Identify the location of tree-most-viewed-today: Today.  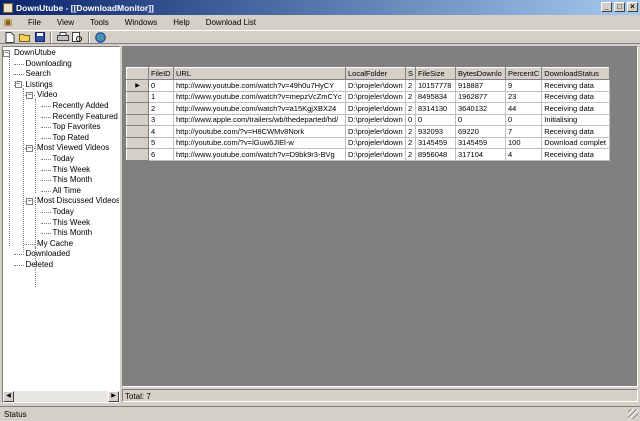
(63, 159).